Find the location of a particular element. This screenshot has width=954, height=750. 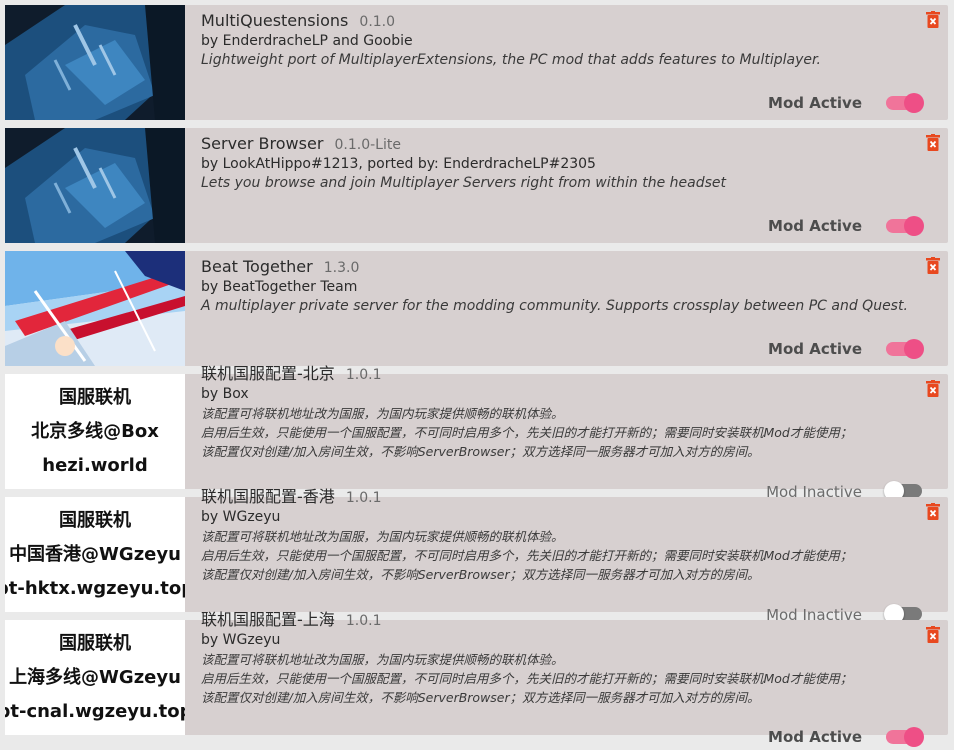

thumb-line: hezi.world is located at coordinates (95, 465).